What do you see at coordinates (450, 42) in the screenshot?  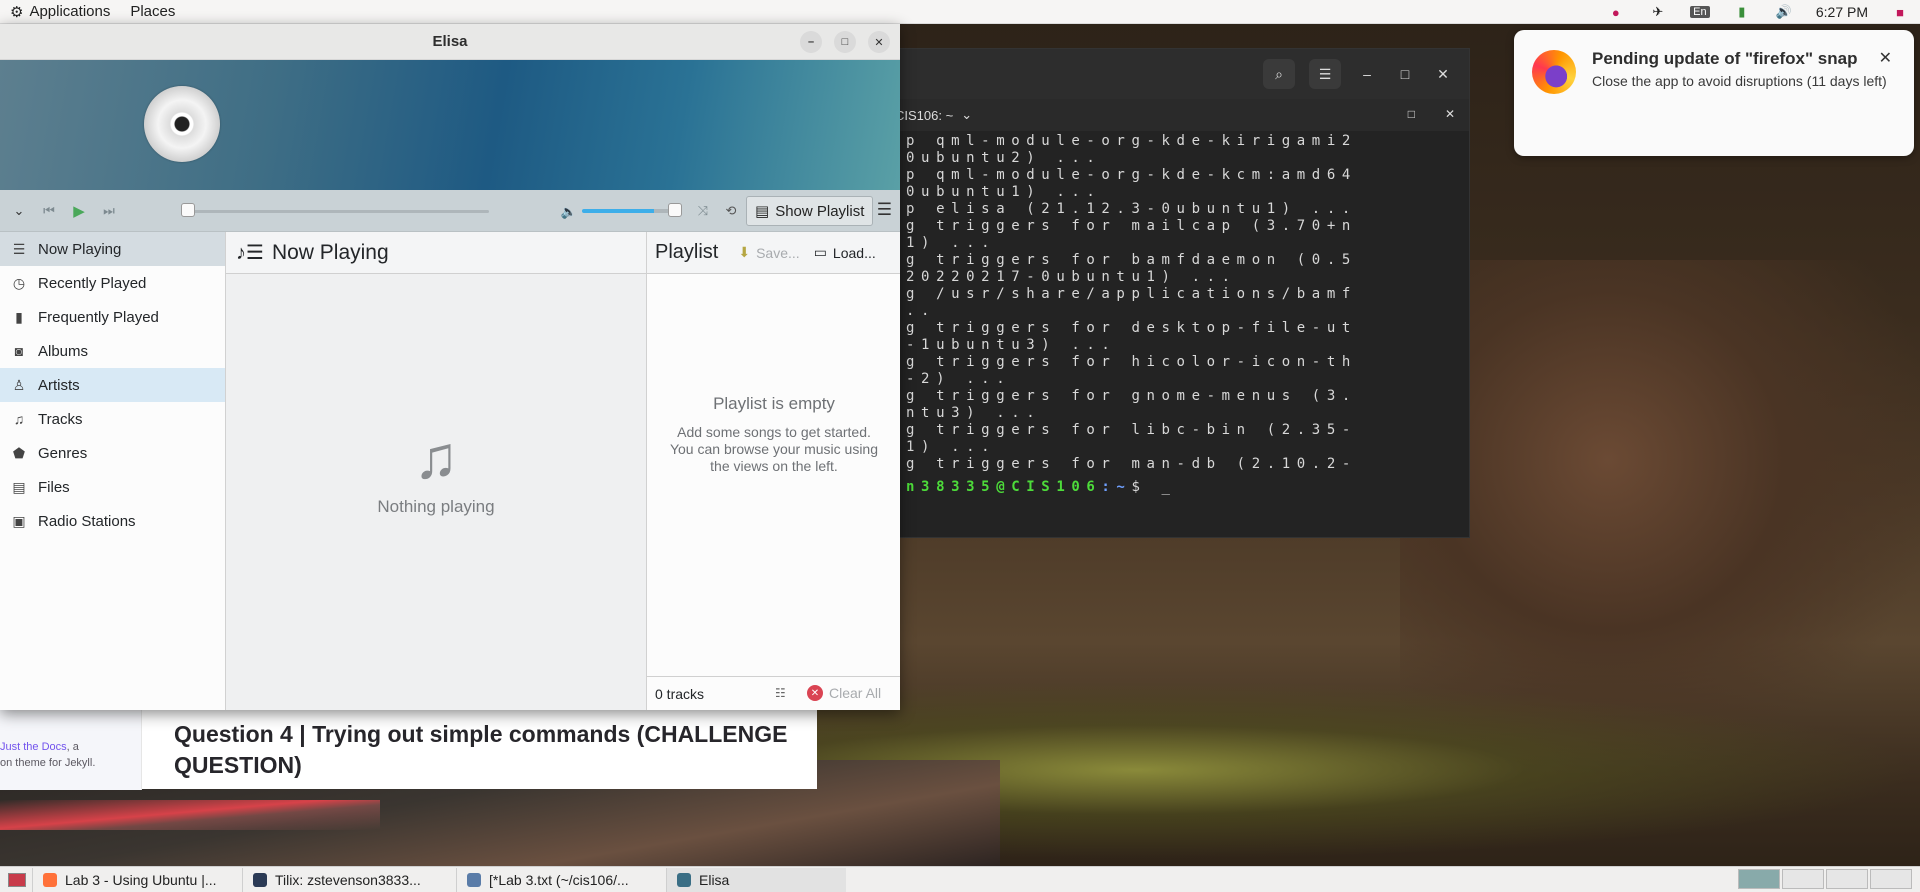 I see `elisa-titlebar: Elisa – □ ✕` at bounding box center [450, 42].